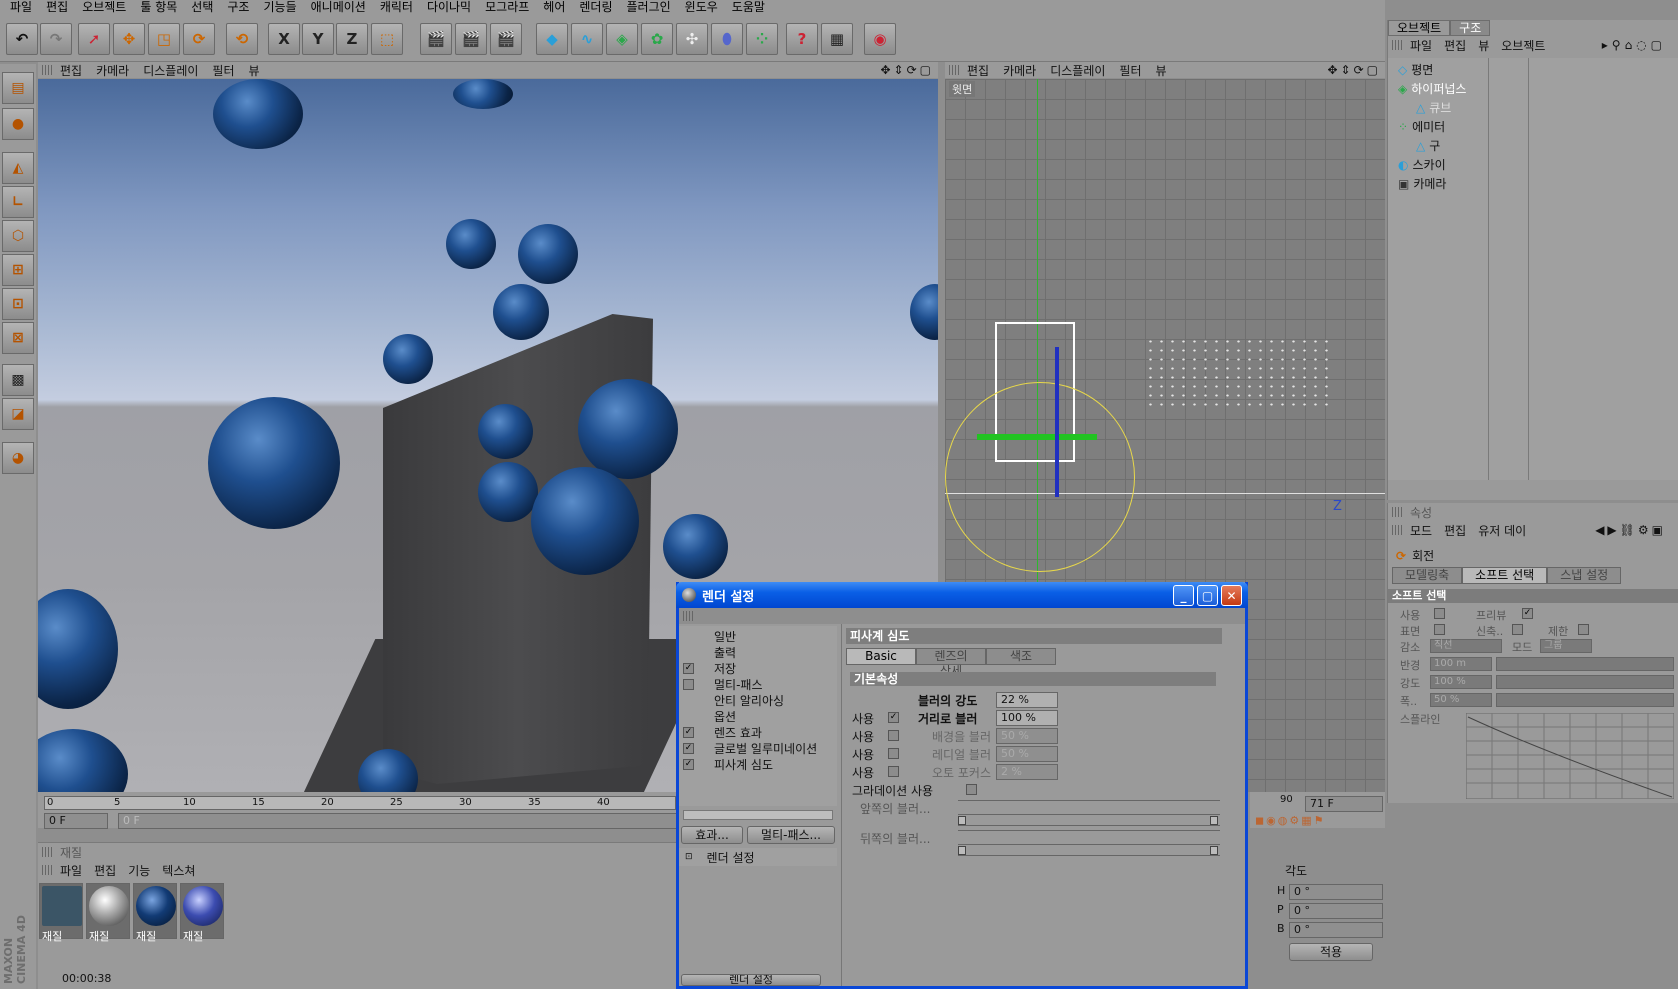 This screenshot has height=989, width=1678. What do you see at coordinates (749, 8) in the screenshot?
I see `menu-help: 도움말` at bounding box center [749, 8].